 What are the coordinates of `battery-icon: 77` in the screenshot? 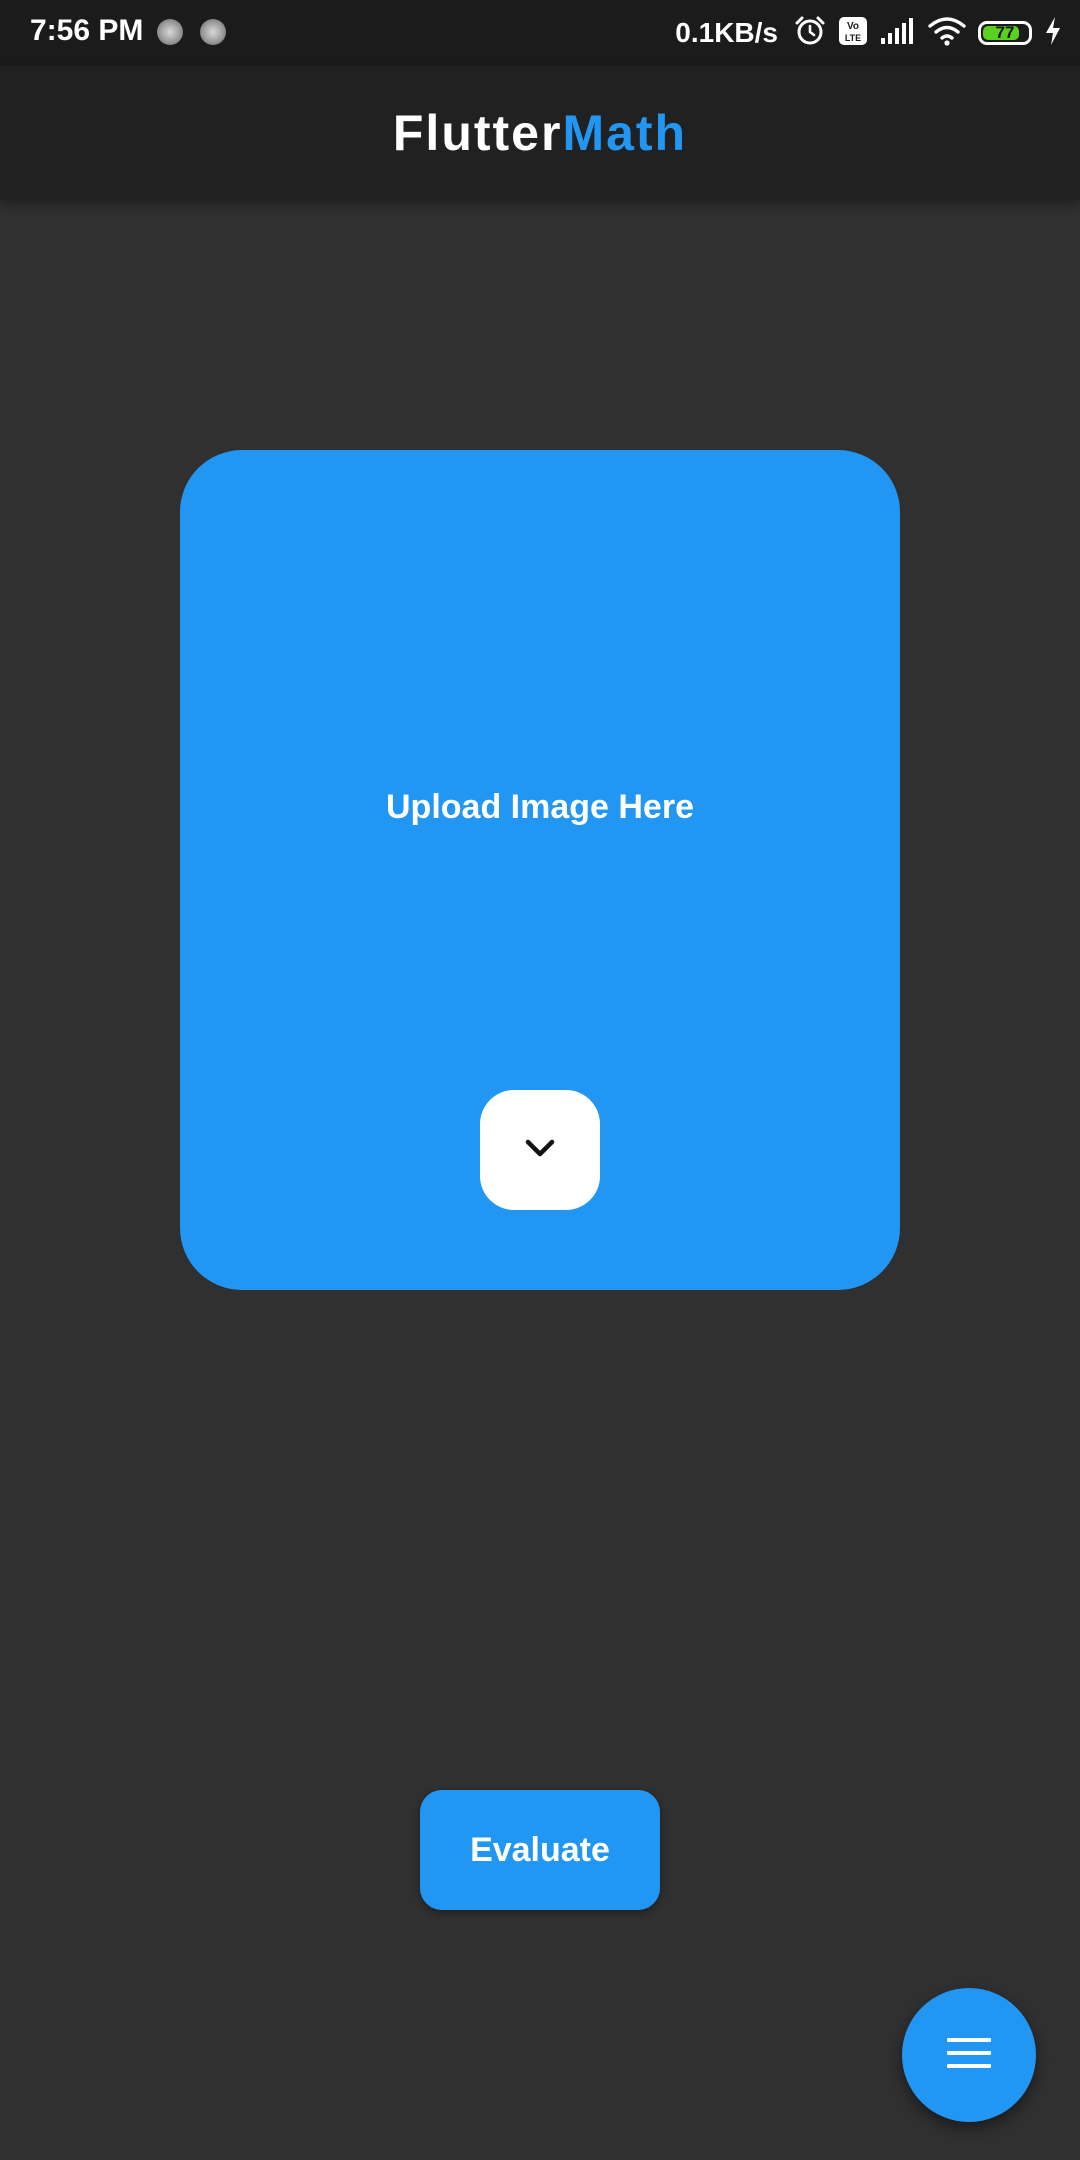 It's located at (1005, 33).